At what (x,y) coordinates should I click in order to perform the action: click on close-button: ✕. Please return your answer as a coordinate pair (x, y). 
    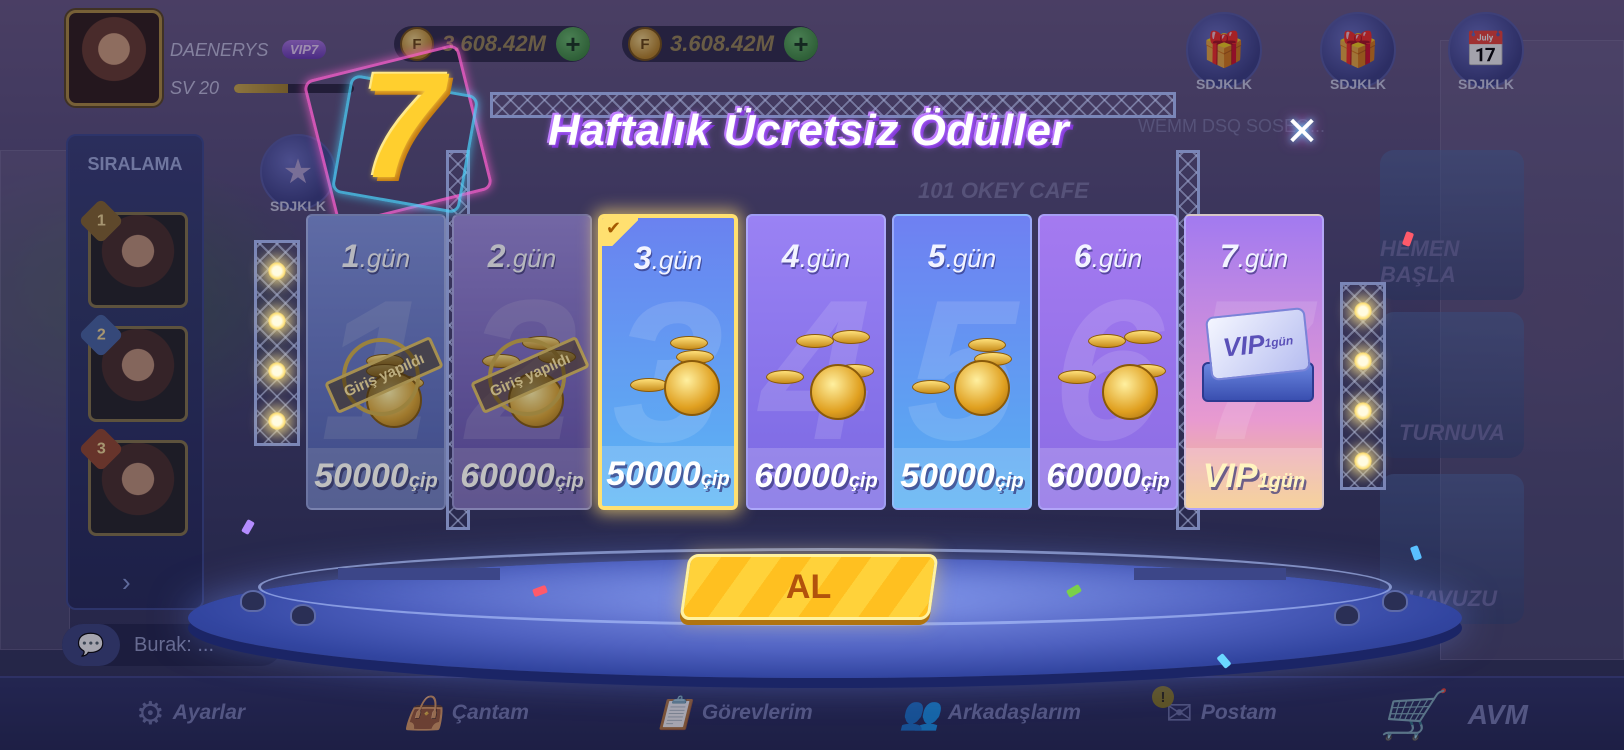
    Looking at the image, I should click on (1302, 132).